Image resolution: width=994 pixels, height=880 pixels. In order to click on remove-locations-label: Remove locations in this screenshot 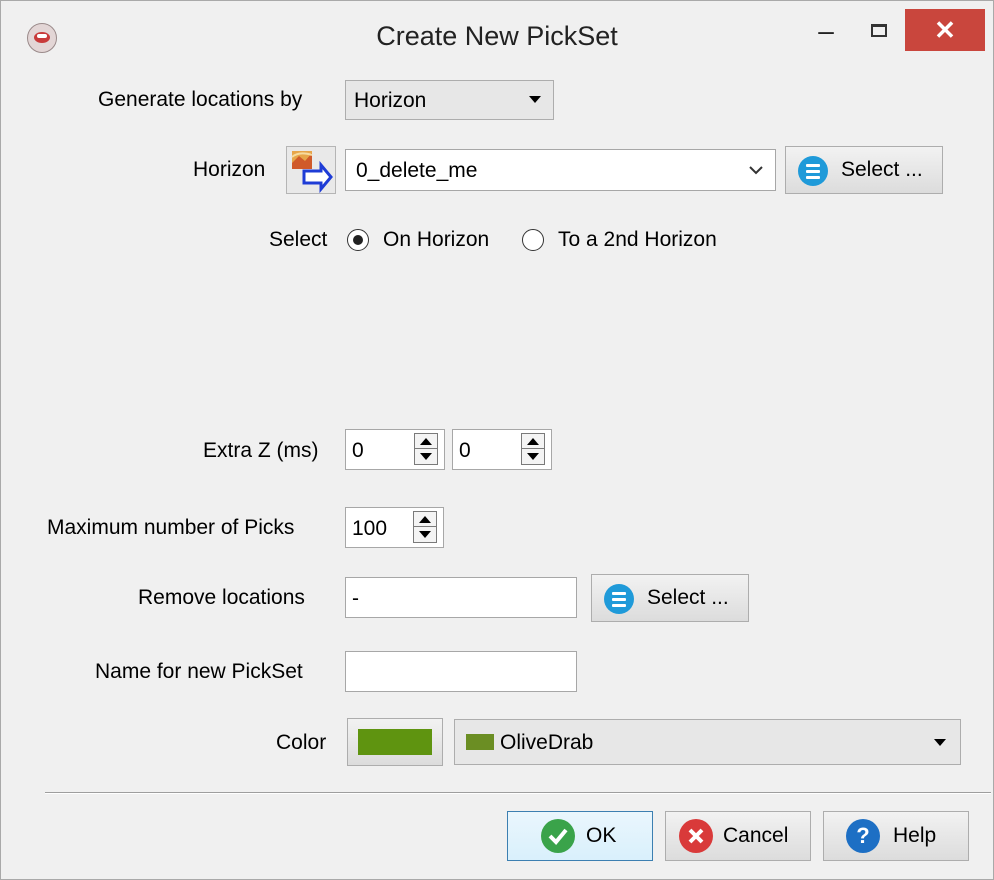, I will do `click(221, 597)`.